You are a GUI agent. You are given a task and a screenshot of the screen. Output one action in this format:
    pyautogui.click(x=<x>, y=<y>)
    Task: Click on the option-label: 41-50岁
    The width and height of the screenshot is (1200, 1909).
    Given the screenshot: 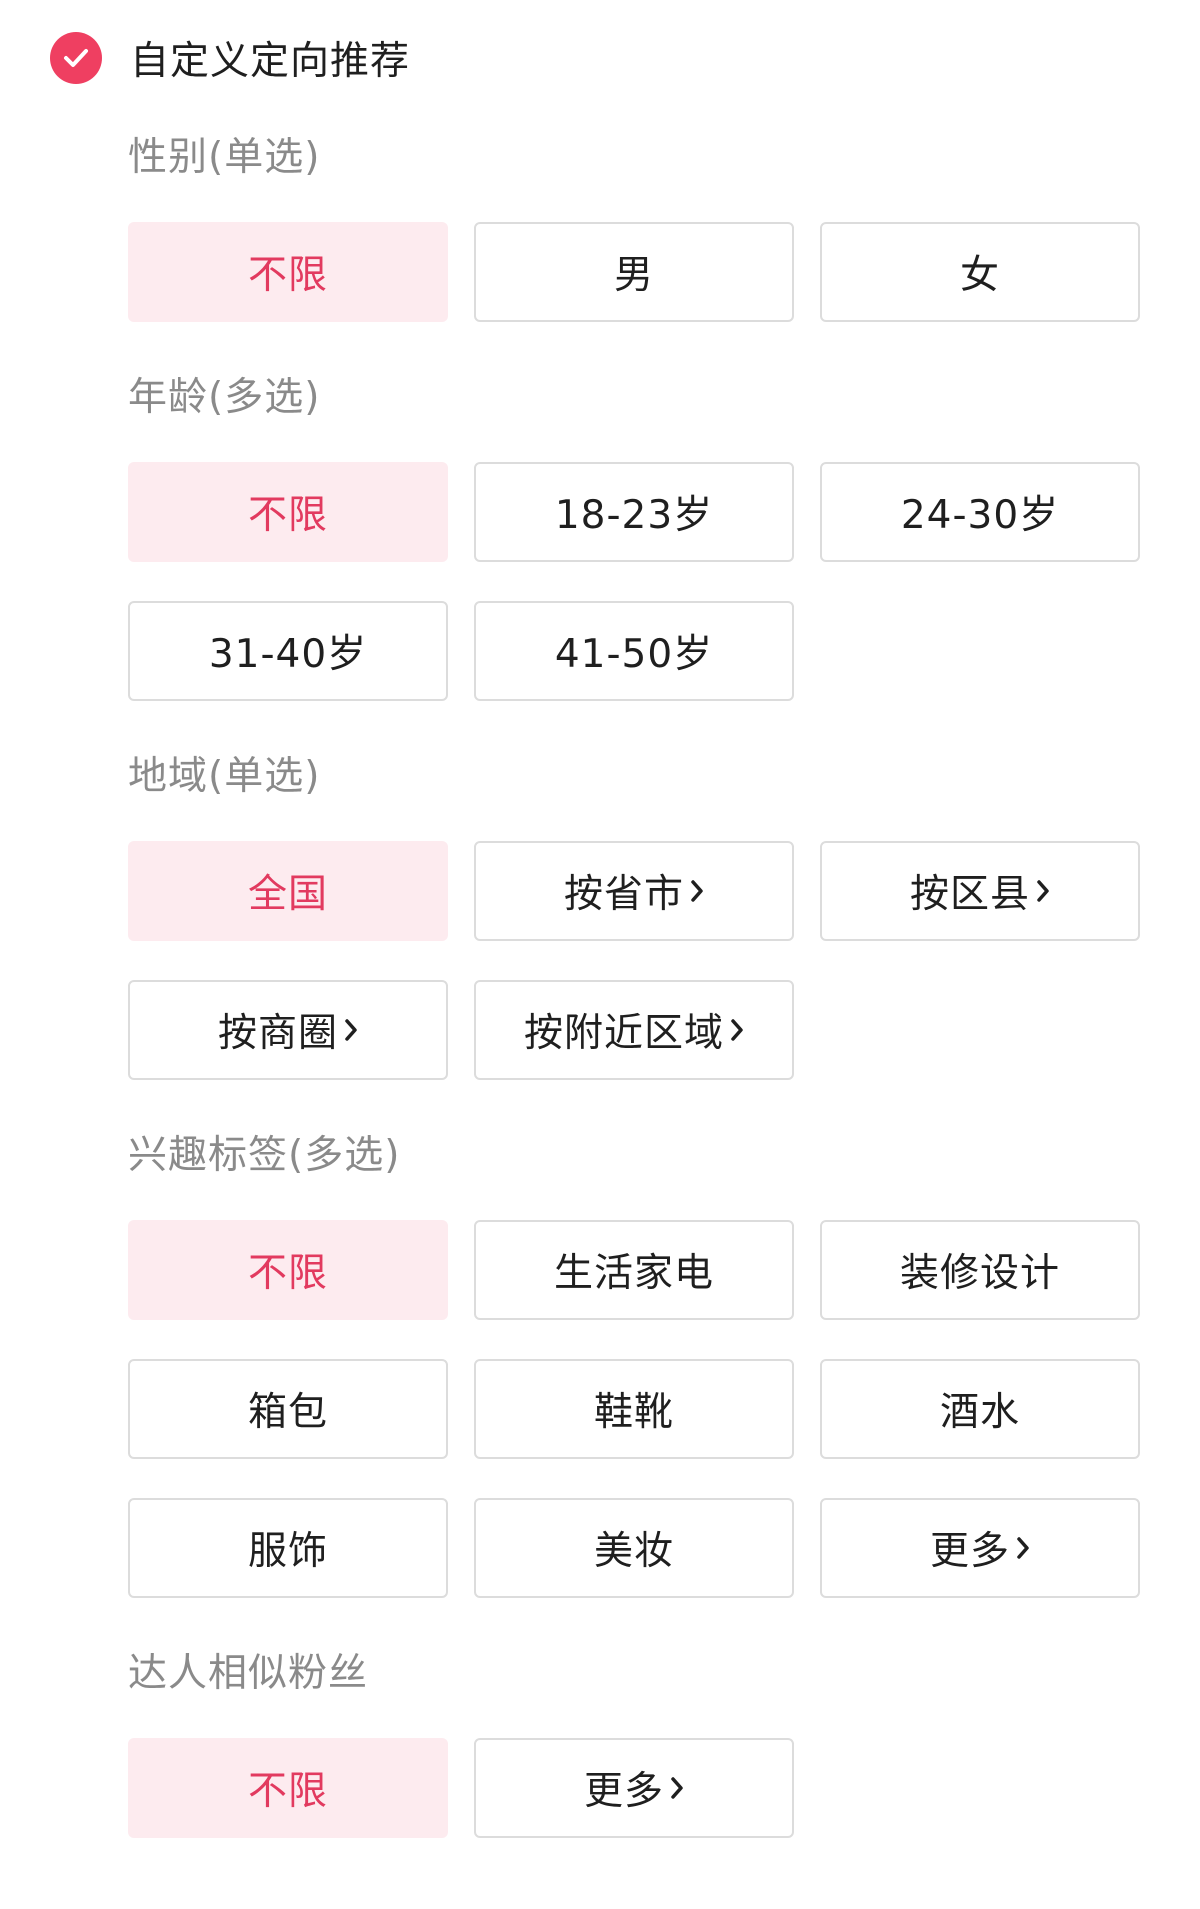 What is the action you would take?
    pyautogui.click(x=634, y=654)
    